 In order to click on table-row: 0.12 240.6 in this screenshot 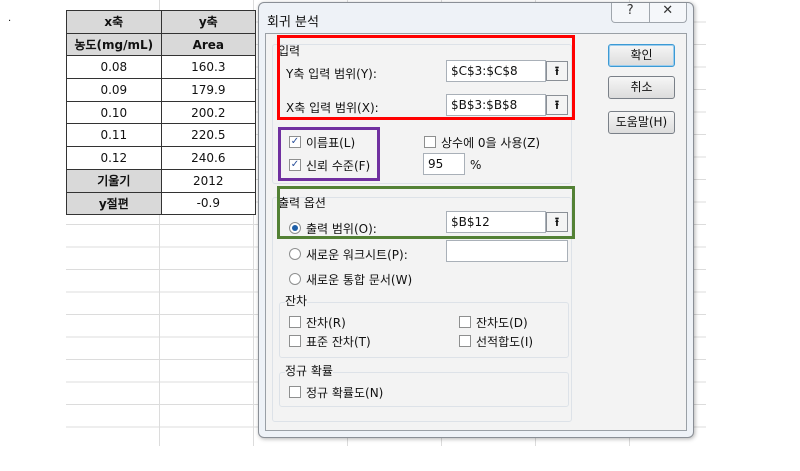, I will do `click(161, 158)`.